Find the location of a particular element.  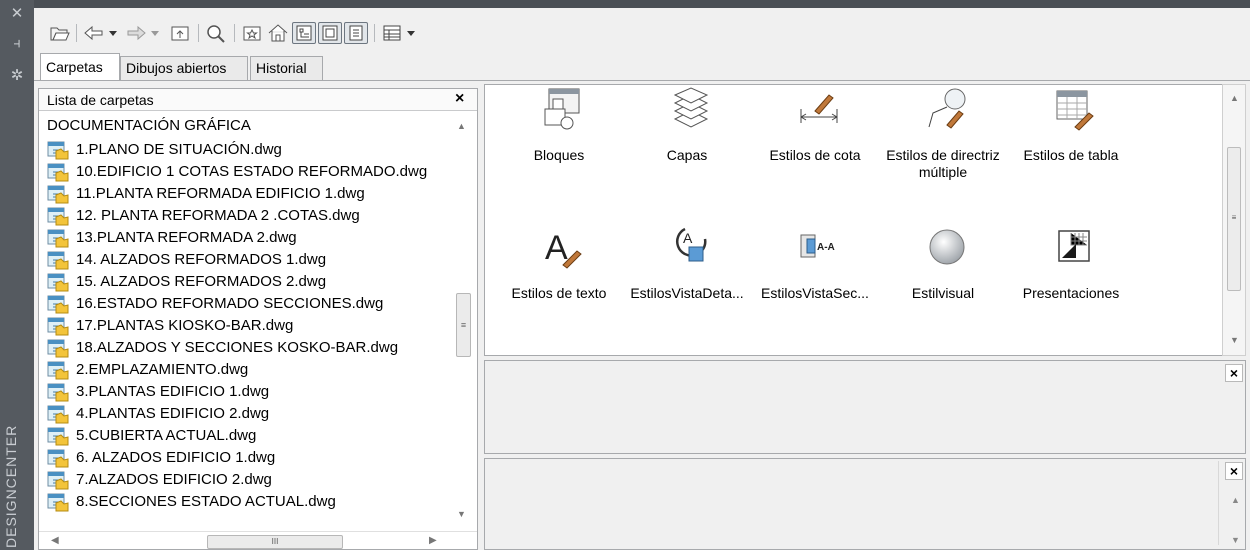

content-item-estilvisual: Estilvisual is located at coordinates (943, 270).